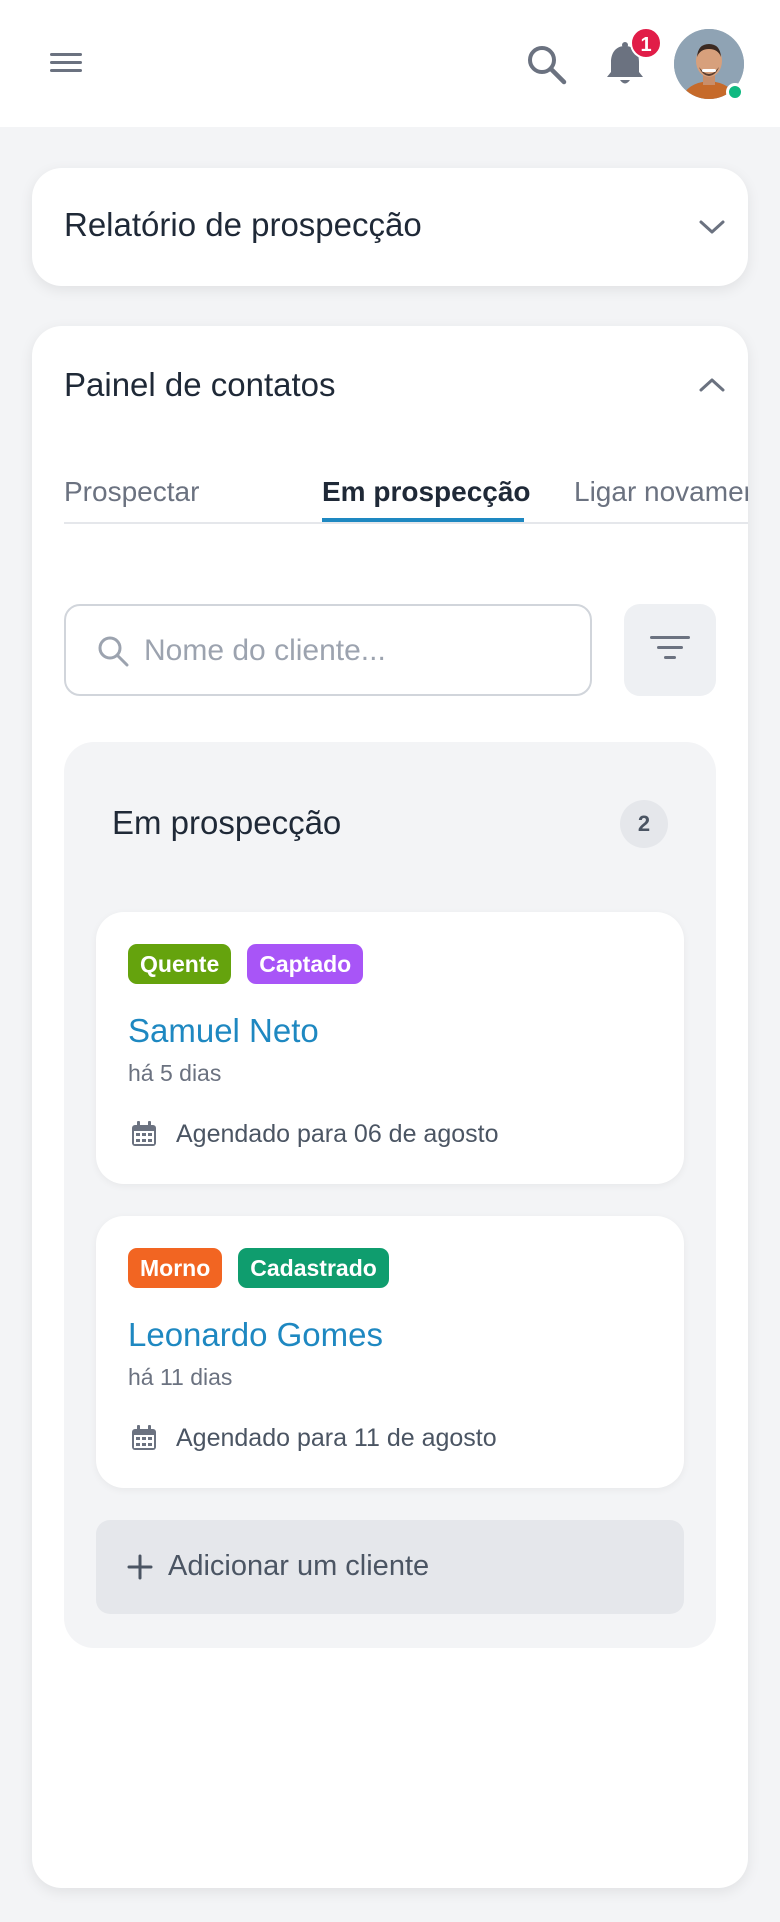 This screenshot has height=1922, width=780. What do you see at coordinates (67, 63) in the screenshot?
I see `hamburger-icon` at bounding box center [67, 63].